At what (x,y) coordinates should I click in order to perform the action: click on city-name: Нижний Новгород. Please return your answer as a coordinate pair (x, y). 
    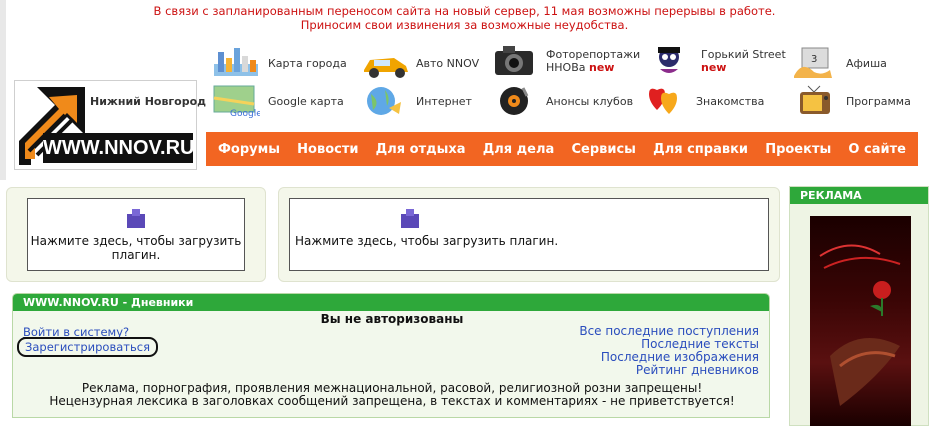
    Looking at the image, I should click on (148, 101).